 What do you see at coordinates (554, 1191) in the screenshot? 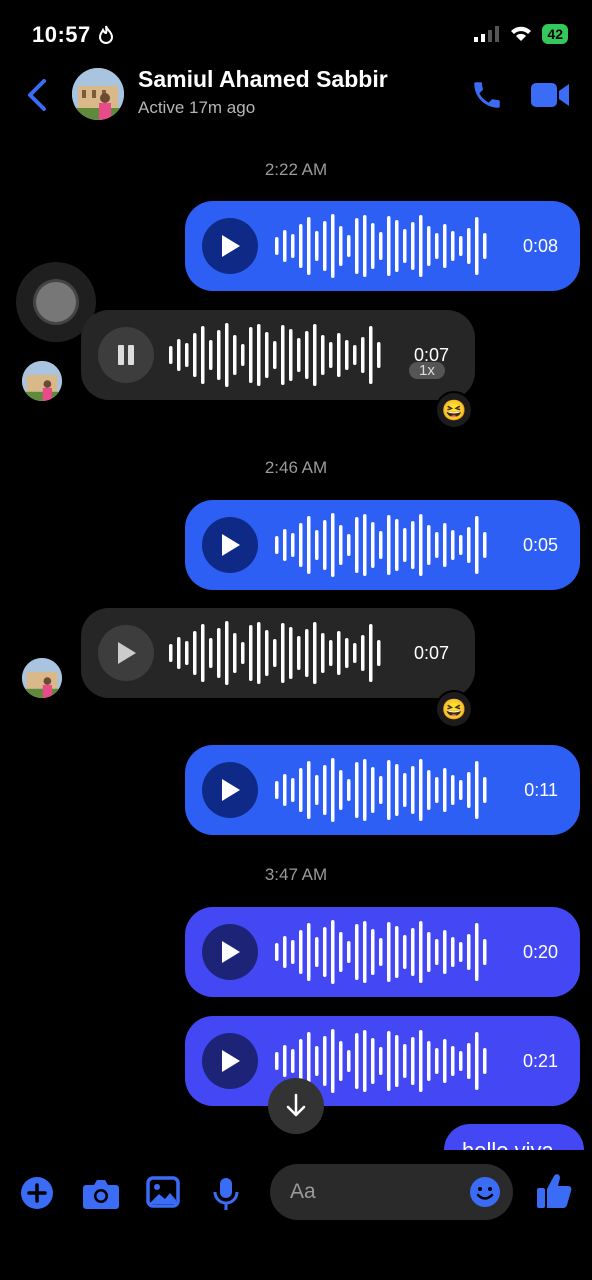
I see `thumbs-up-icon` at bounding box center [554, 1191].